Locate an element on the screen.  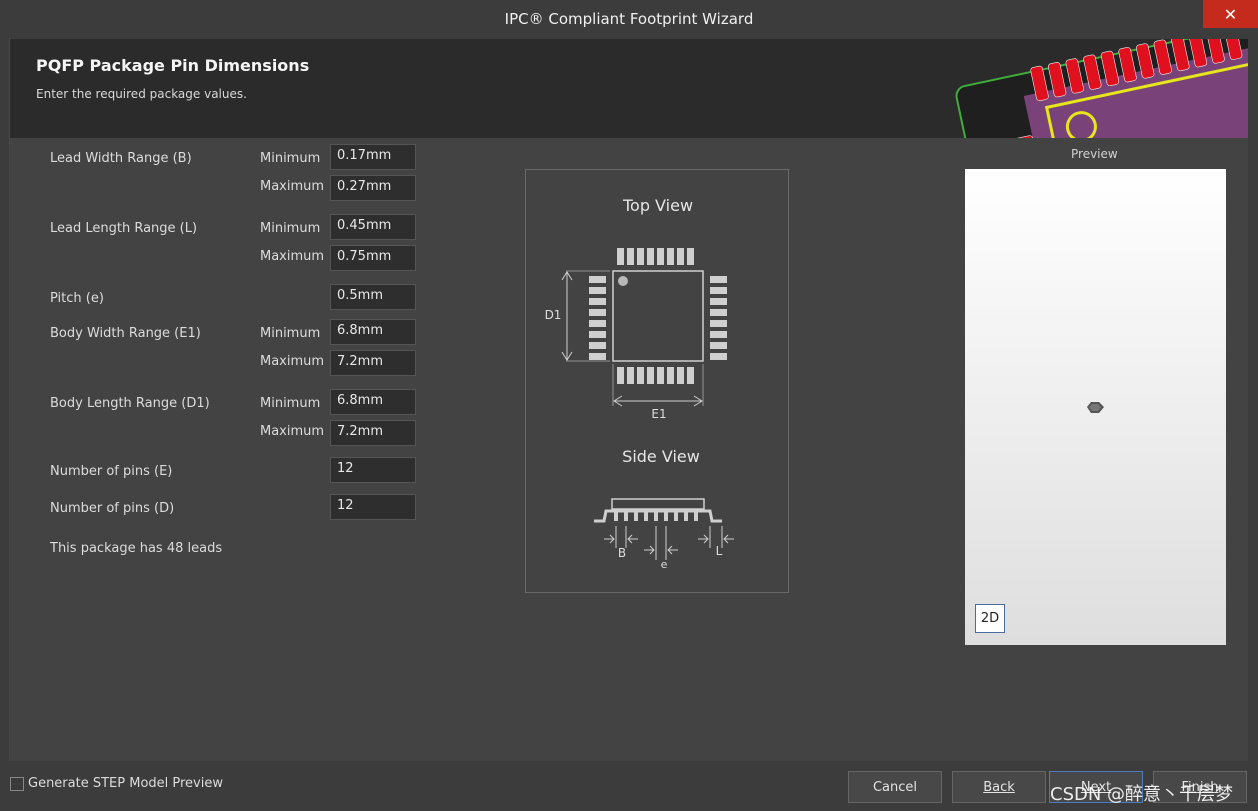
step-preview-checkbox is located at coordinates (17, 784).